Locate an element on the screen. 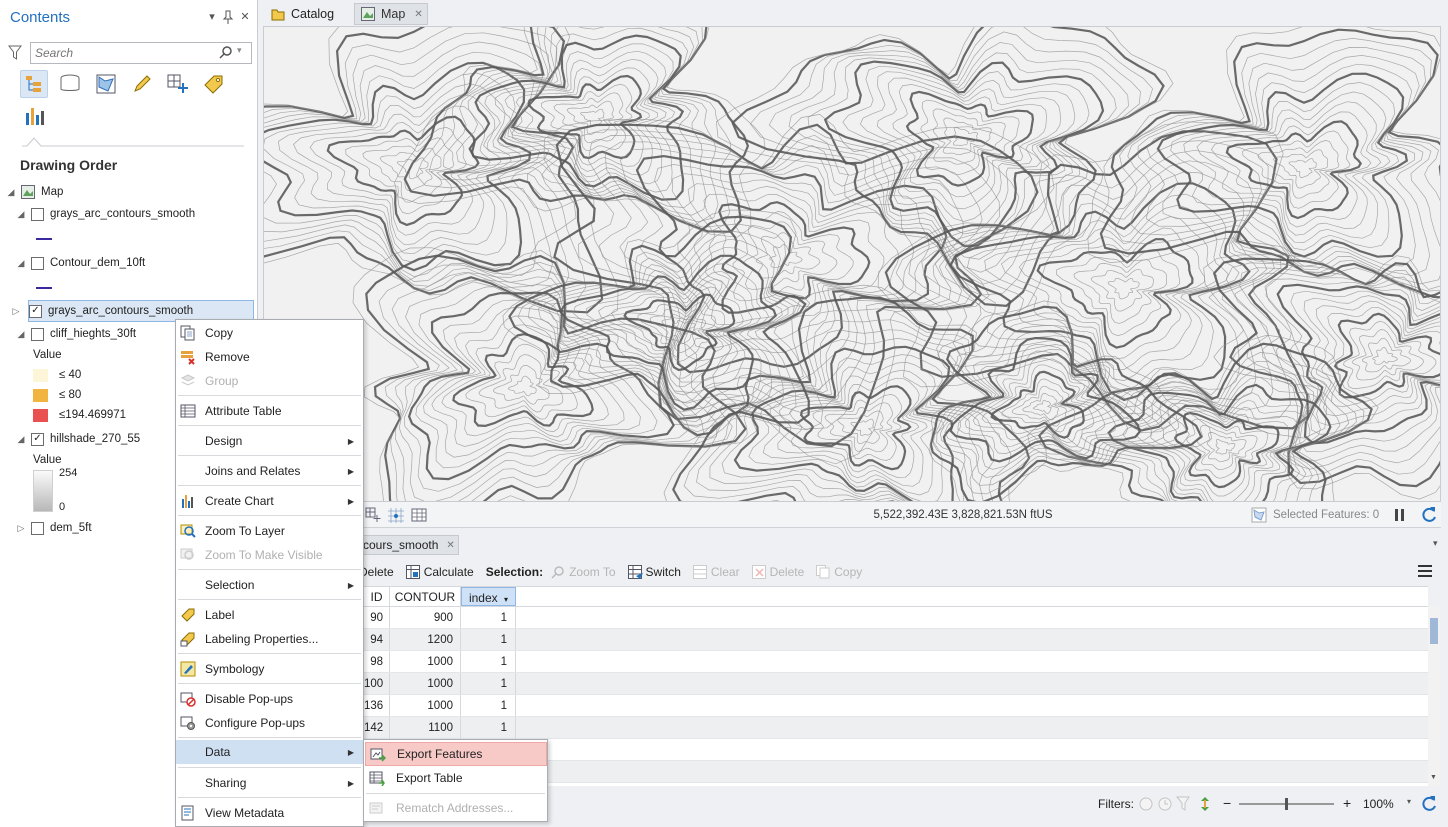 Image resolution: width=1448 pixels, height=827 pixels. layer-symbol is located at coordinates (136, 238).